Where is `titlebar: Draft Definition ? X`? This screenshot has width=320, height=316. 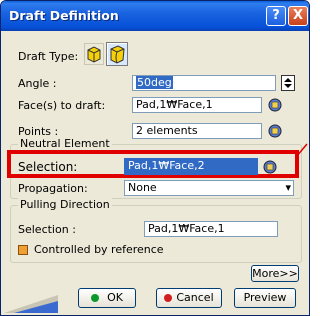
titlebar: Draft Definition ? X is located at coordinates (155, 16).